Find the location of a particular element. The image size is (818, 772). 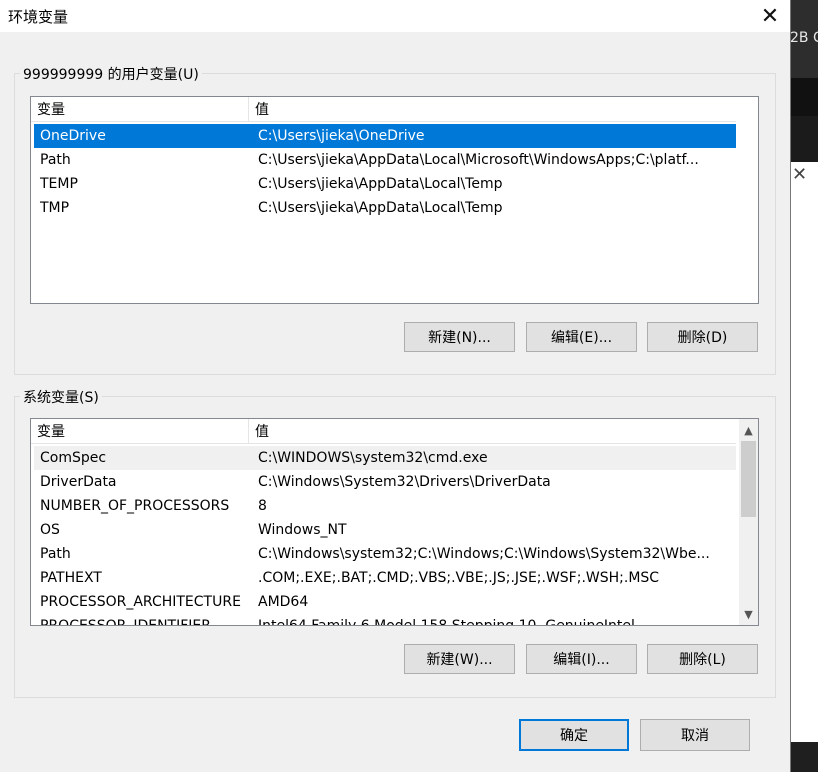

background-app-window: 2B C ✕ is located at coordinates (804, 386).